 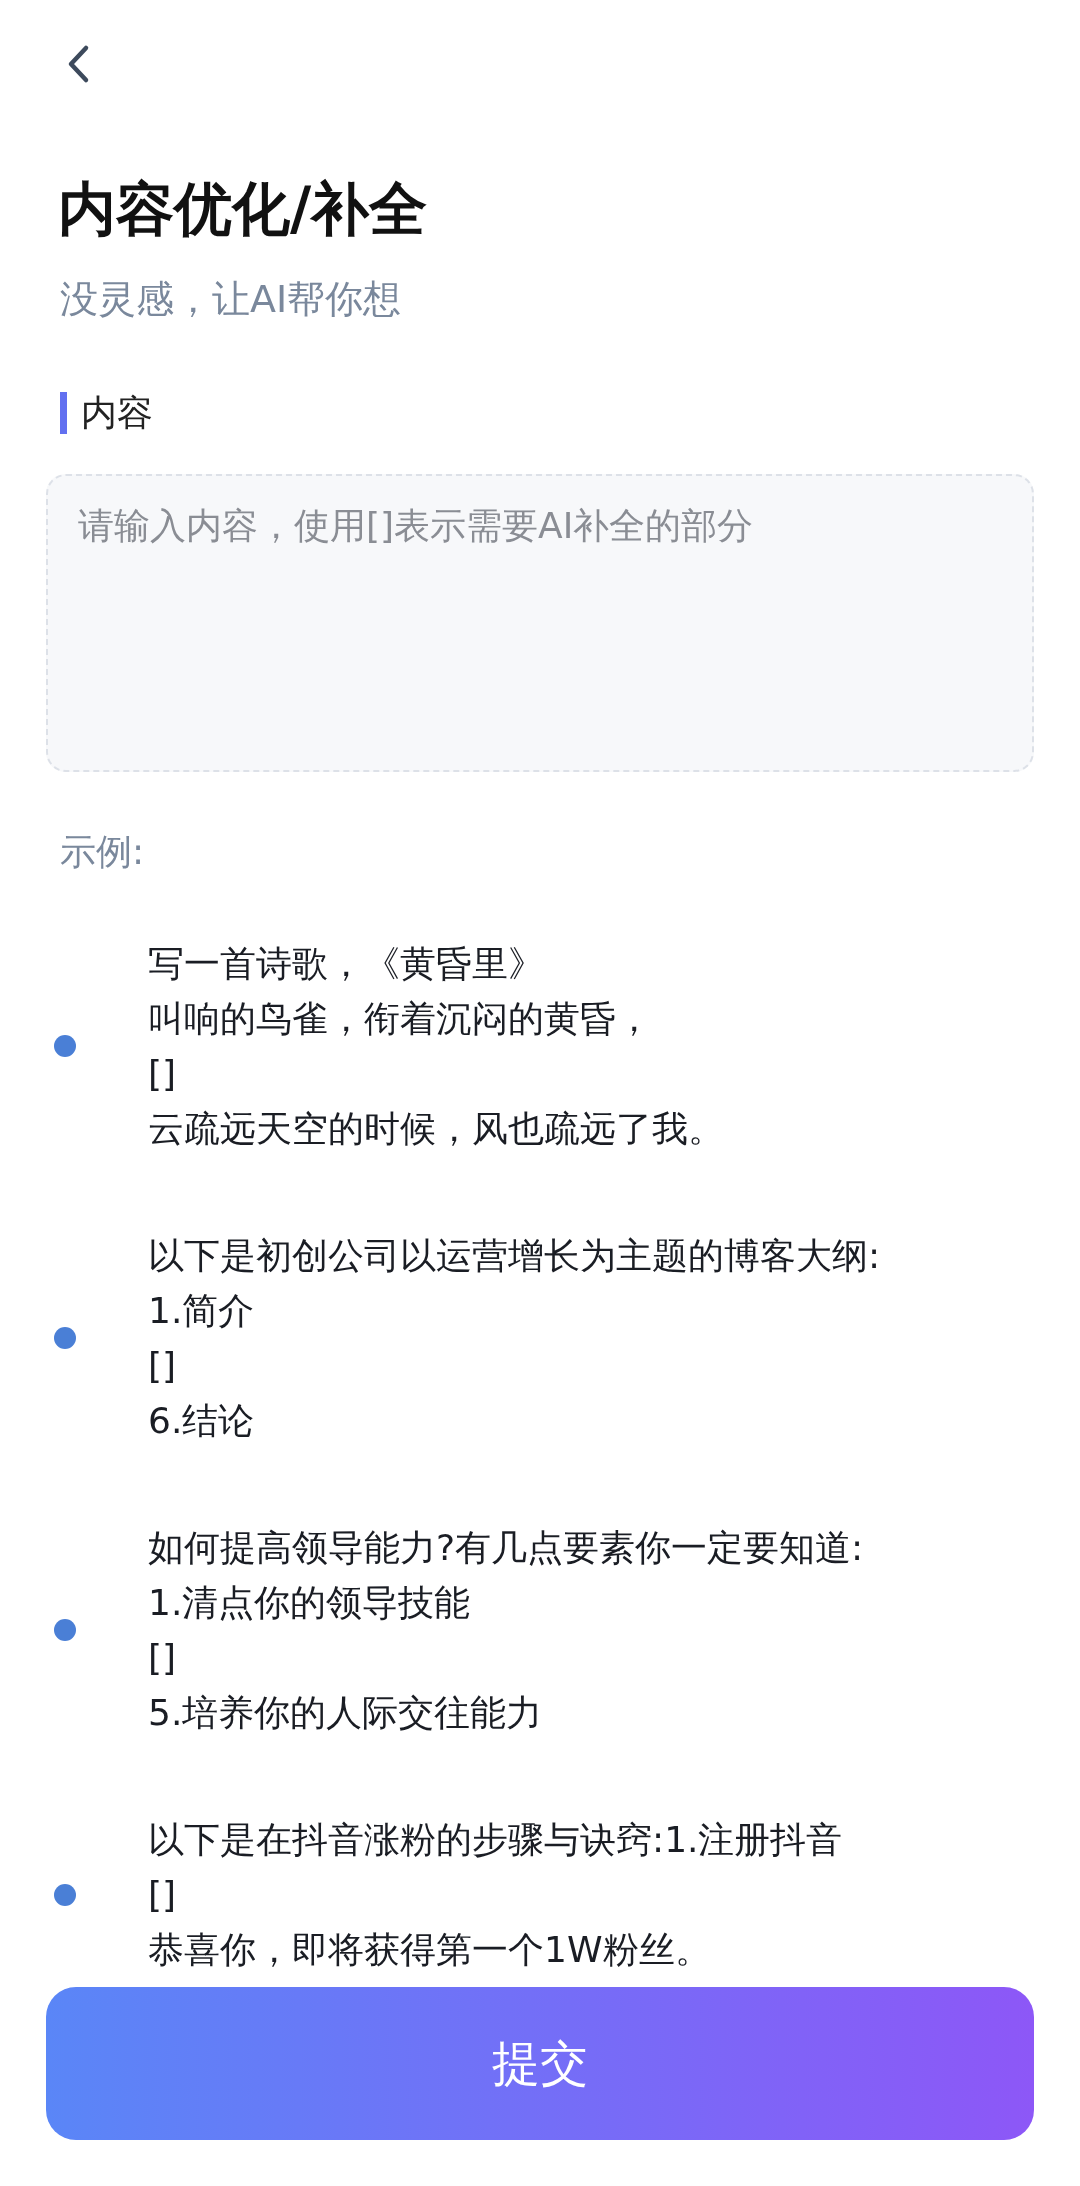 I want to click on example-text: 如何提高领导能力?有几点要素你一定要知道: 1.清点你的领导技能 [] 5.培养你的人际交往能力, so click(x=506, y=1630).